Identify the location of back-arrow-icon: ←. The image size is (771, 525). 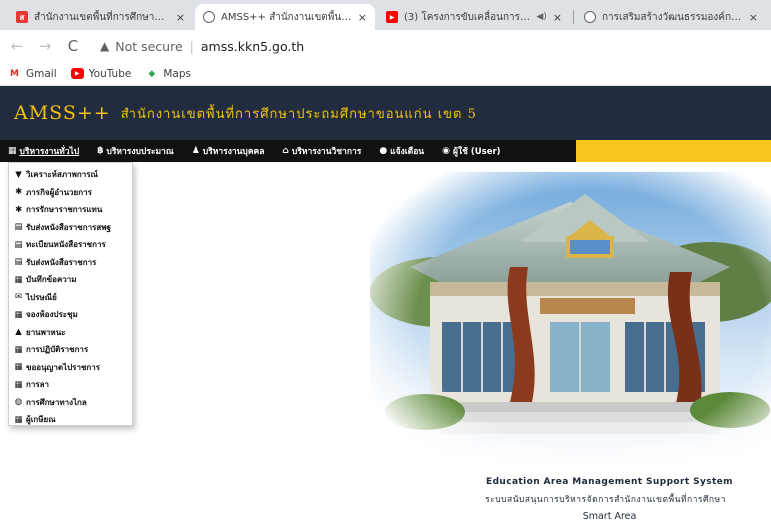
(17, 46).